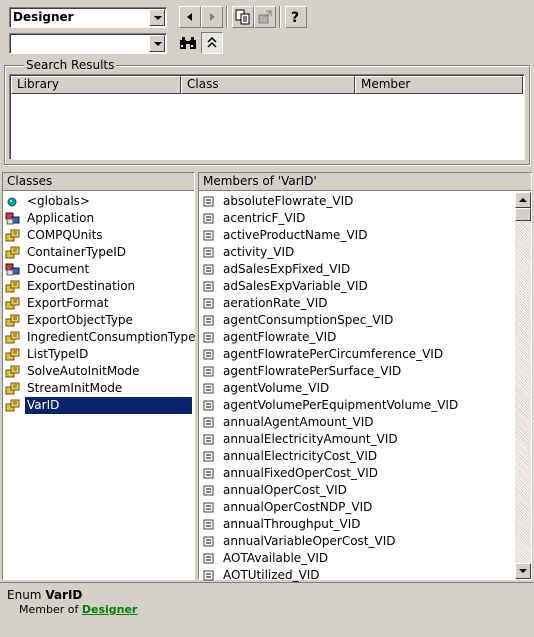 The width and height of the screenshot is (534, 637). What do you see at coordinates (65, 235) in the screenshot?
I see `class-item-label: COMPQUnits` at bounding box center [65, 235].